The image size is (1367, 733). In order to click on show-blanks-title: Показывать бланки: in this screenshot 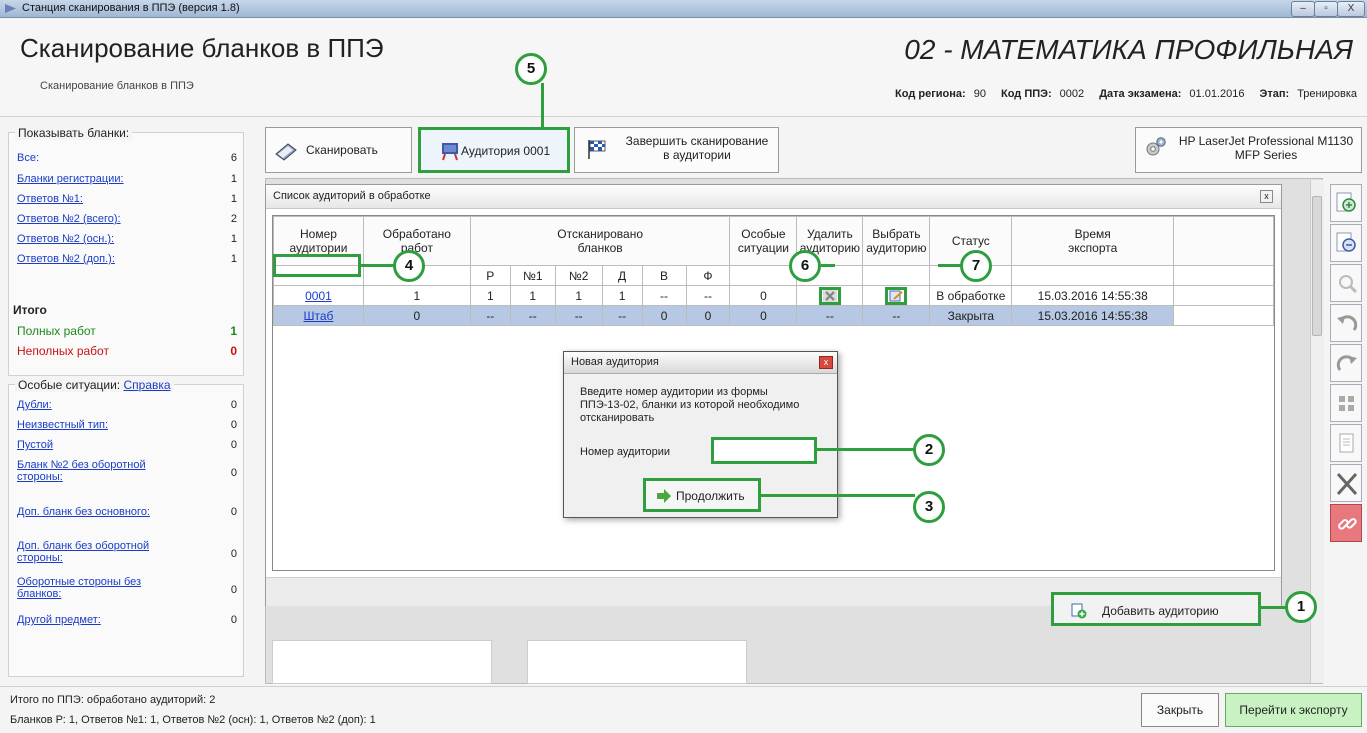, I will do `click(74, 133)`.